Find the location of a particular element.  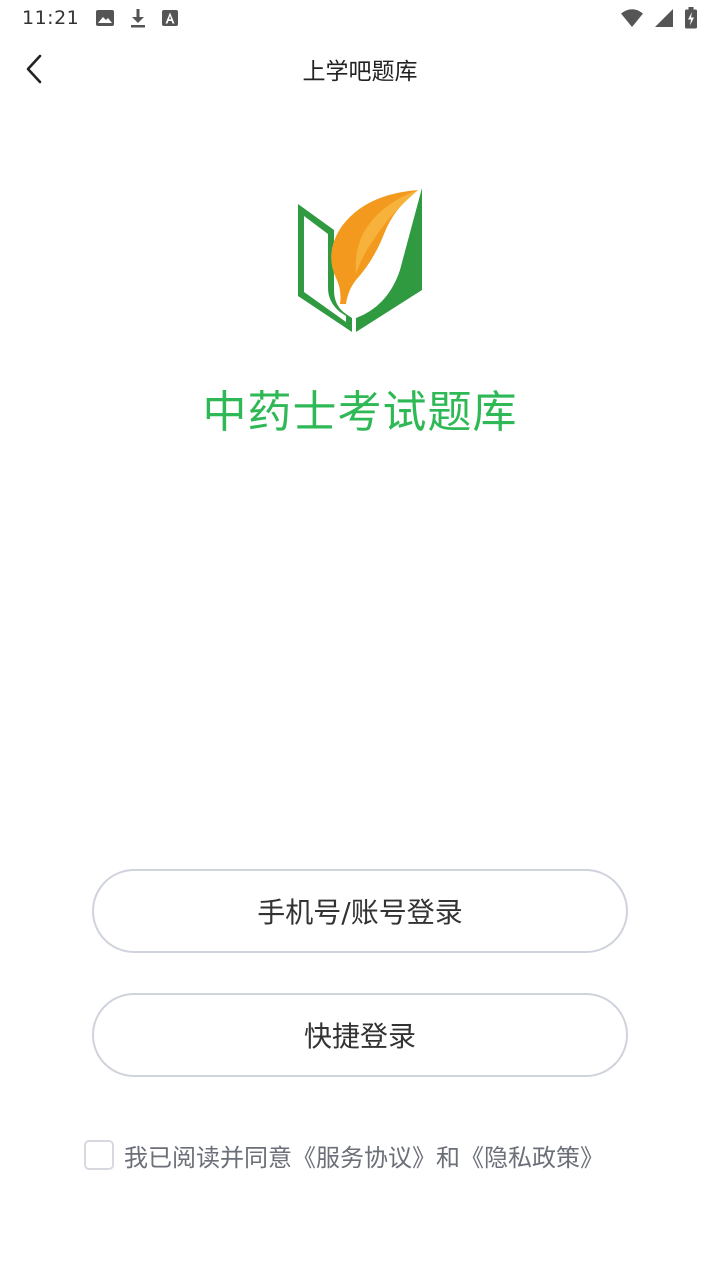

agreement-text: 我已阅读并同意《服务协议》和《隐私政策》 is located at coordinates (364, 1155).